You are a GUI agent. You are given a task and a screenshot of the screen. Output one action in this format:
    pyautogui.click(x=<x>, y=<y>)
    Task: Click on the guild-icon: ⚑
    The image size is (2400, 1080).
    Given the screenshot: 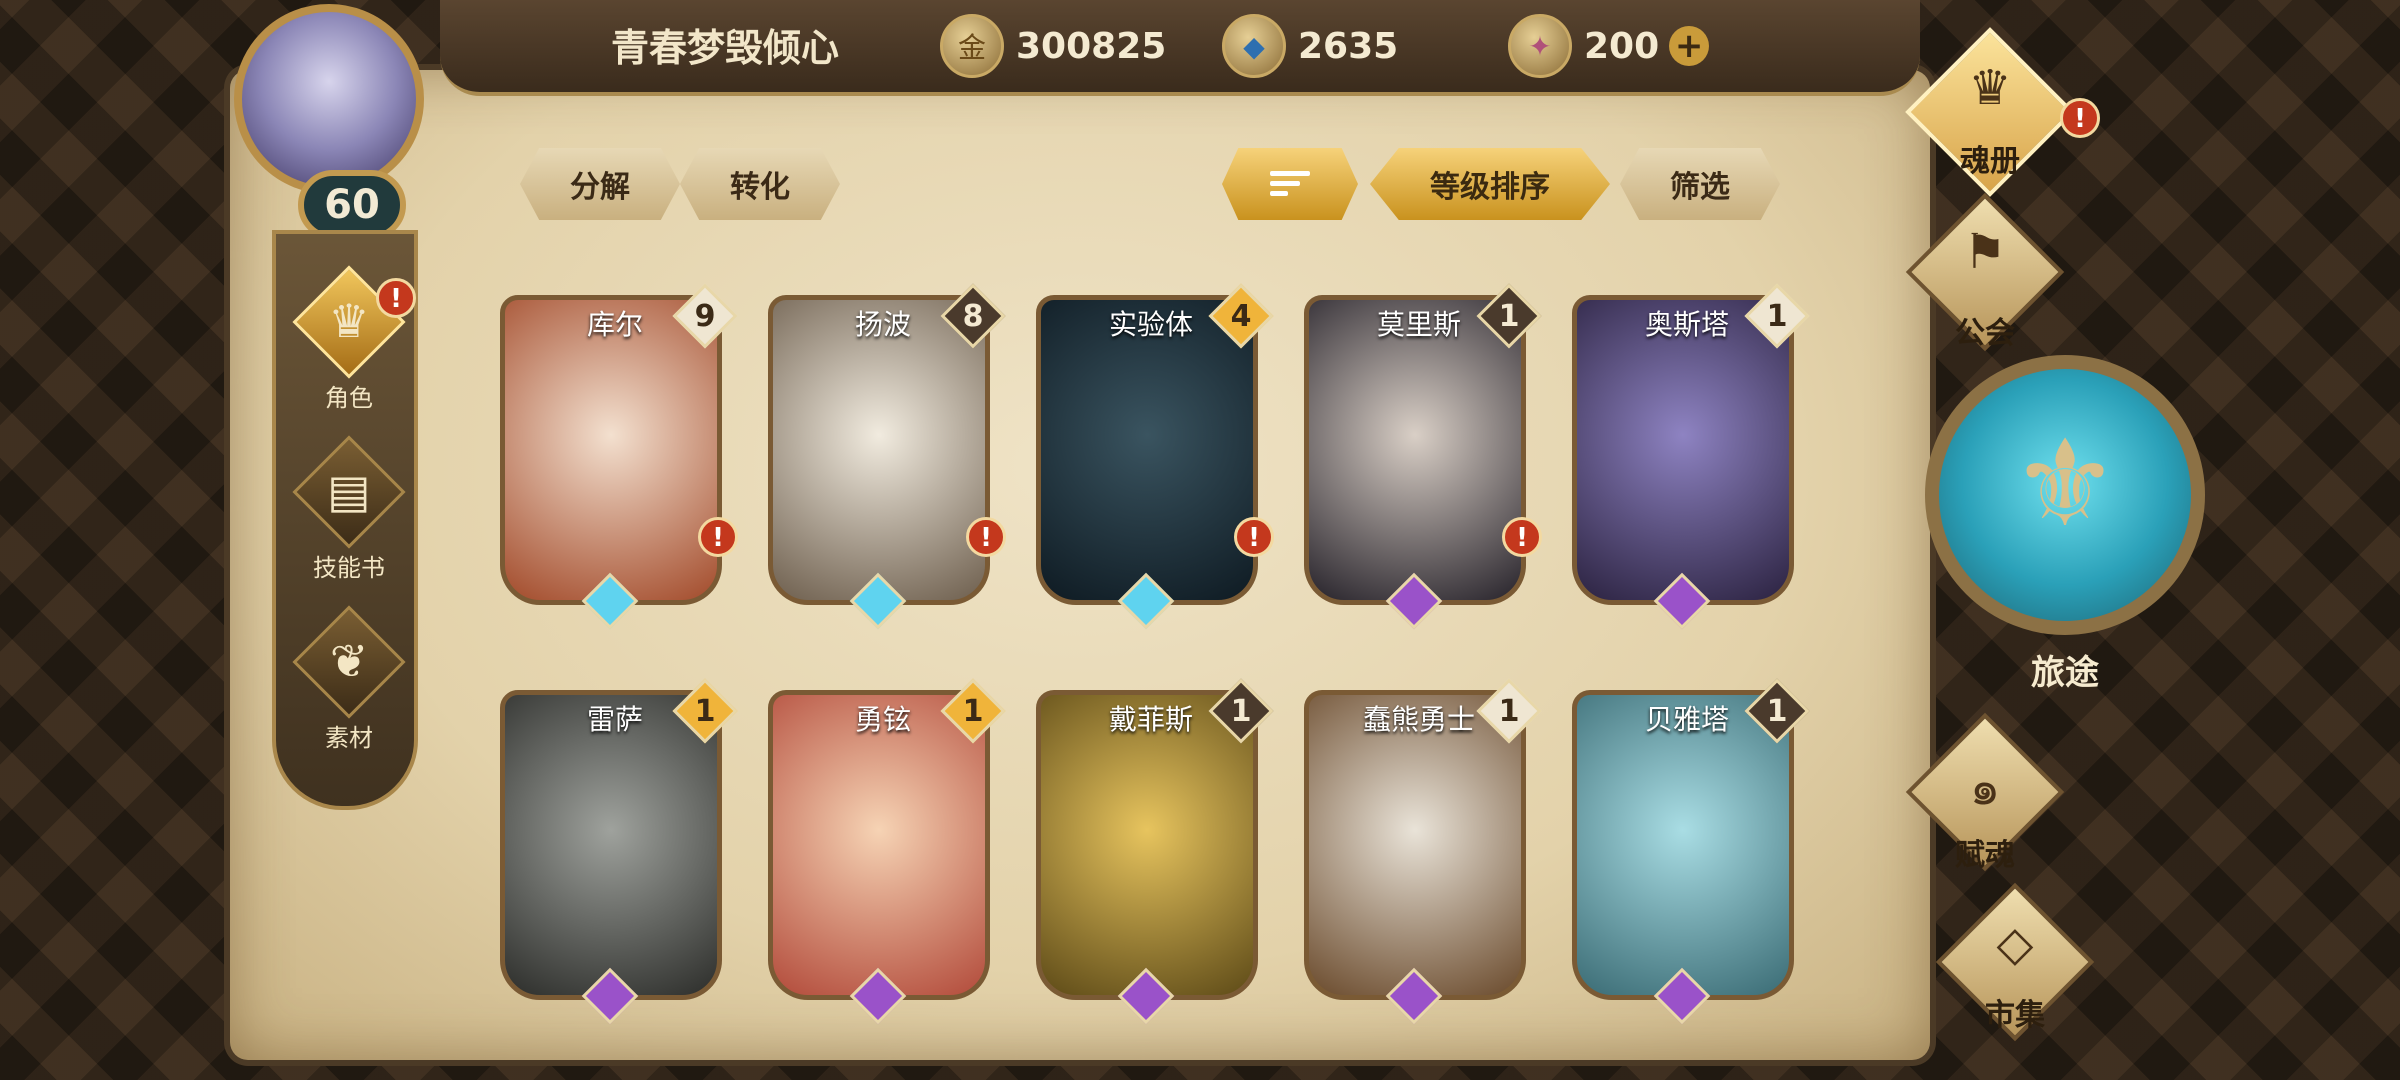 What is the action you would take?
    pyautogui.click(x=1985, y=252)
    